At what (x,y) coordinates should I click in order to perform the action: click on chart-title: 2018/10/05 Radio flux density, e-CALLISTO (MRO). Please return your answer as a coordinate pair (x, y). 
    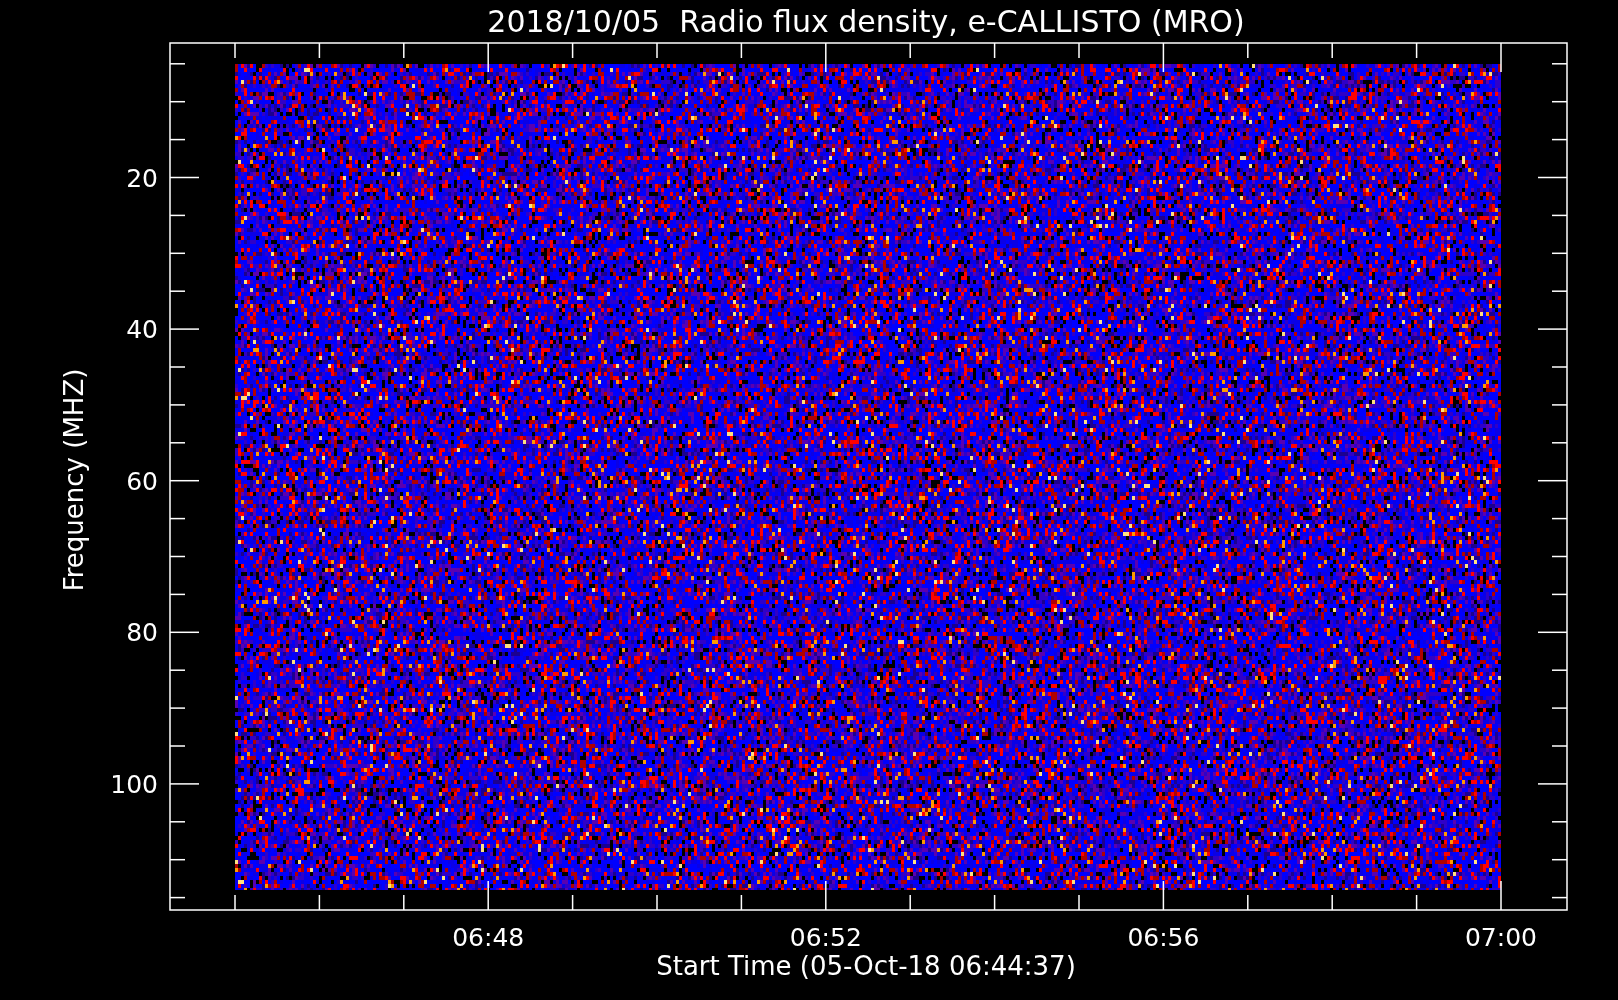
    Looking at the image, I should click on (866, 21).